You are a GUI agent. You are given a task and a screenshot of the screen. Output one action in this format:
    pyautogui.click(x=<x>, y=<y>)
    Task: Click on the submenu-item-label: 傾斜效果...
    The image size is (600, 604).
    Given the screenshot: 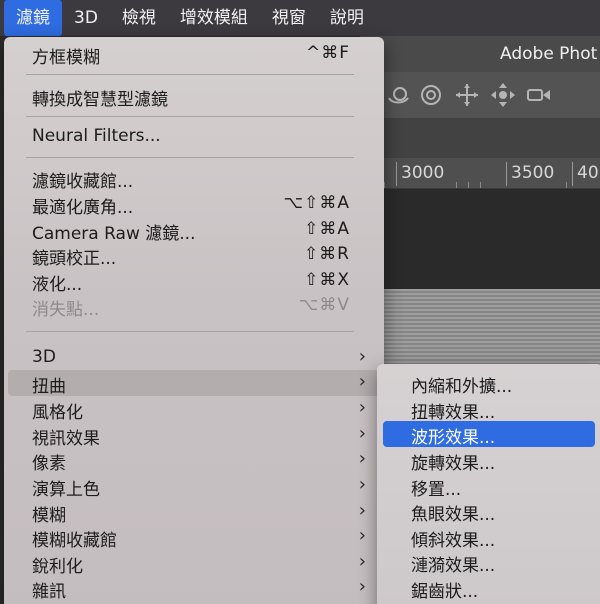 What is the action you would take?
    pyautogui.click(x=453, y=541)
    